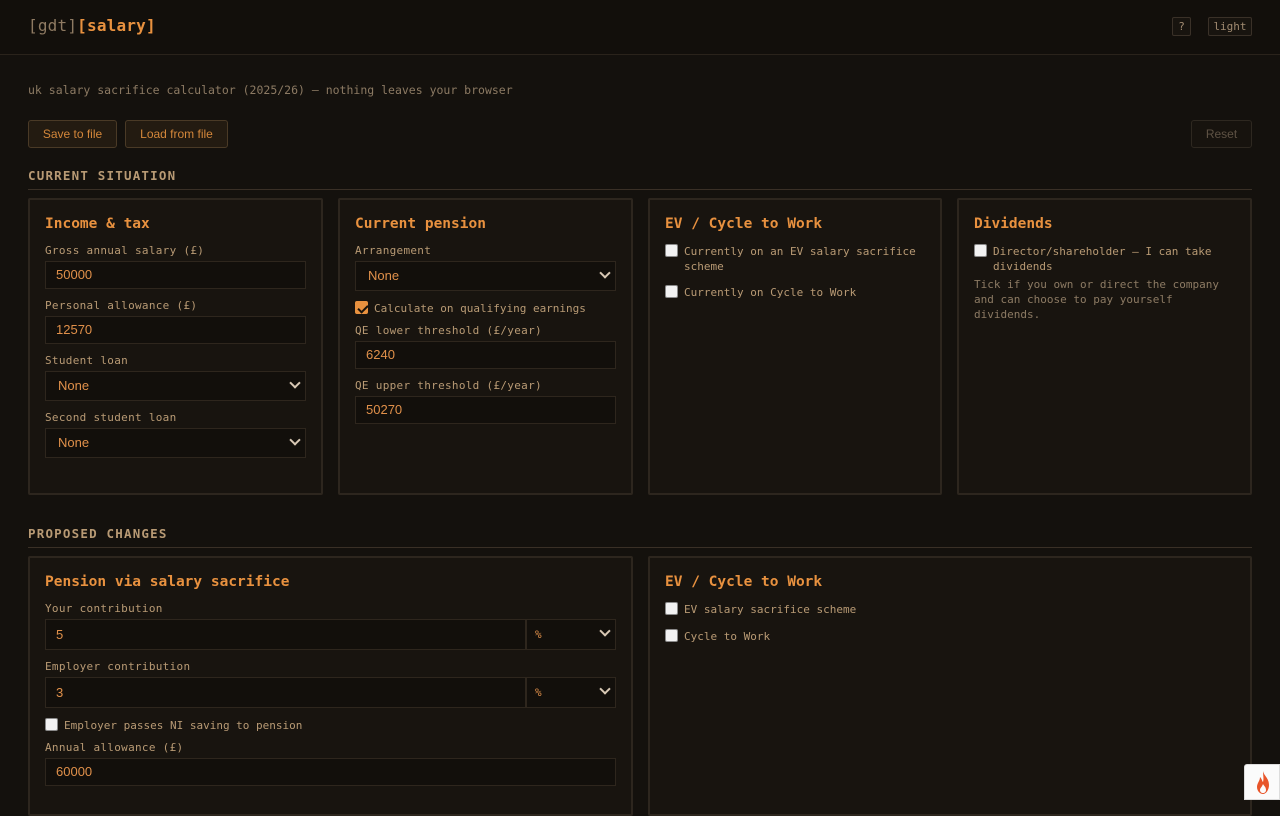  I want to click on employer-contribution-group: 3 %, so click(330, 692).